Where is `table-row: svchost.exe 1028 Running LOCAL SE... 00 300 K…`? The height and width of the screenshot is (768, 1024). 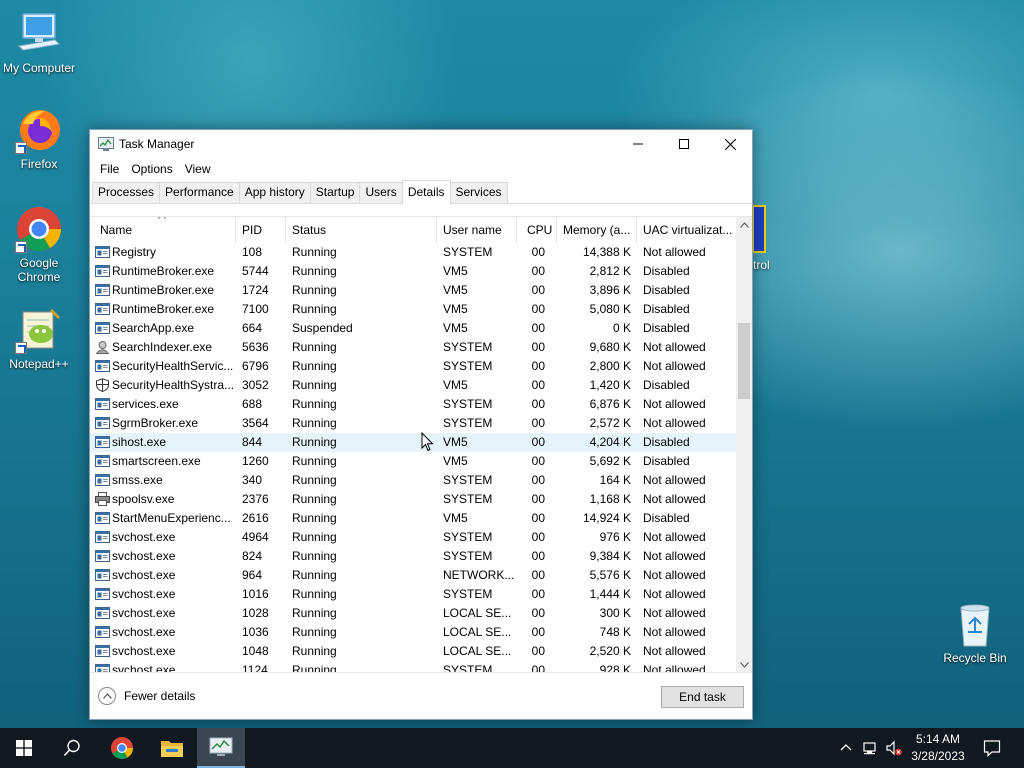
table-row: svchost.exe 1028 Running LOCAL SE... 00 300 K… is located at coordinates (413, 613).